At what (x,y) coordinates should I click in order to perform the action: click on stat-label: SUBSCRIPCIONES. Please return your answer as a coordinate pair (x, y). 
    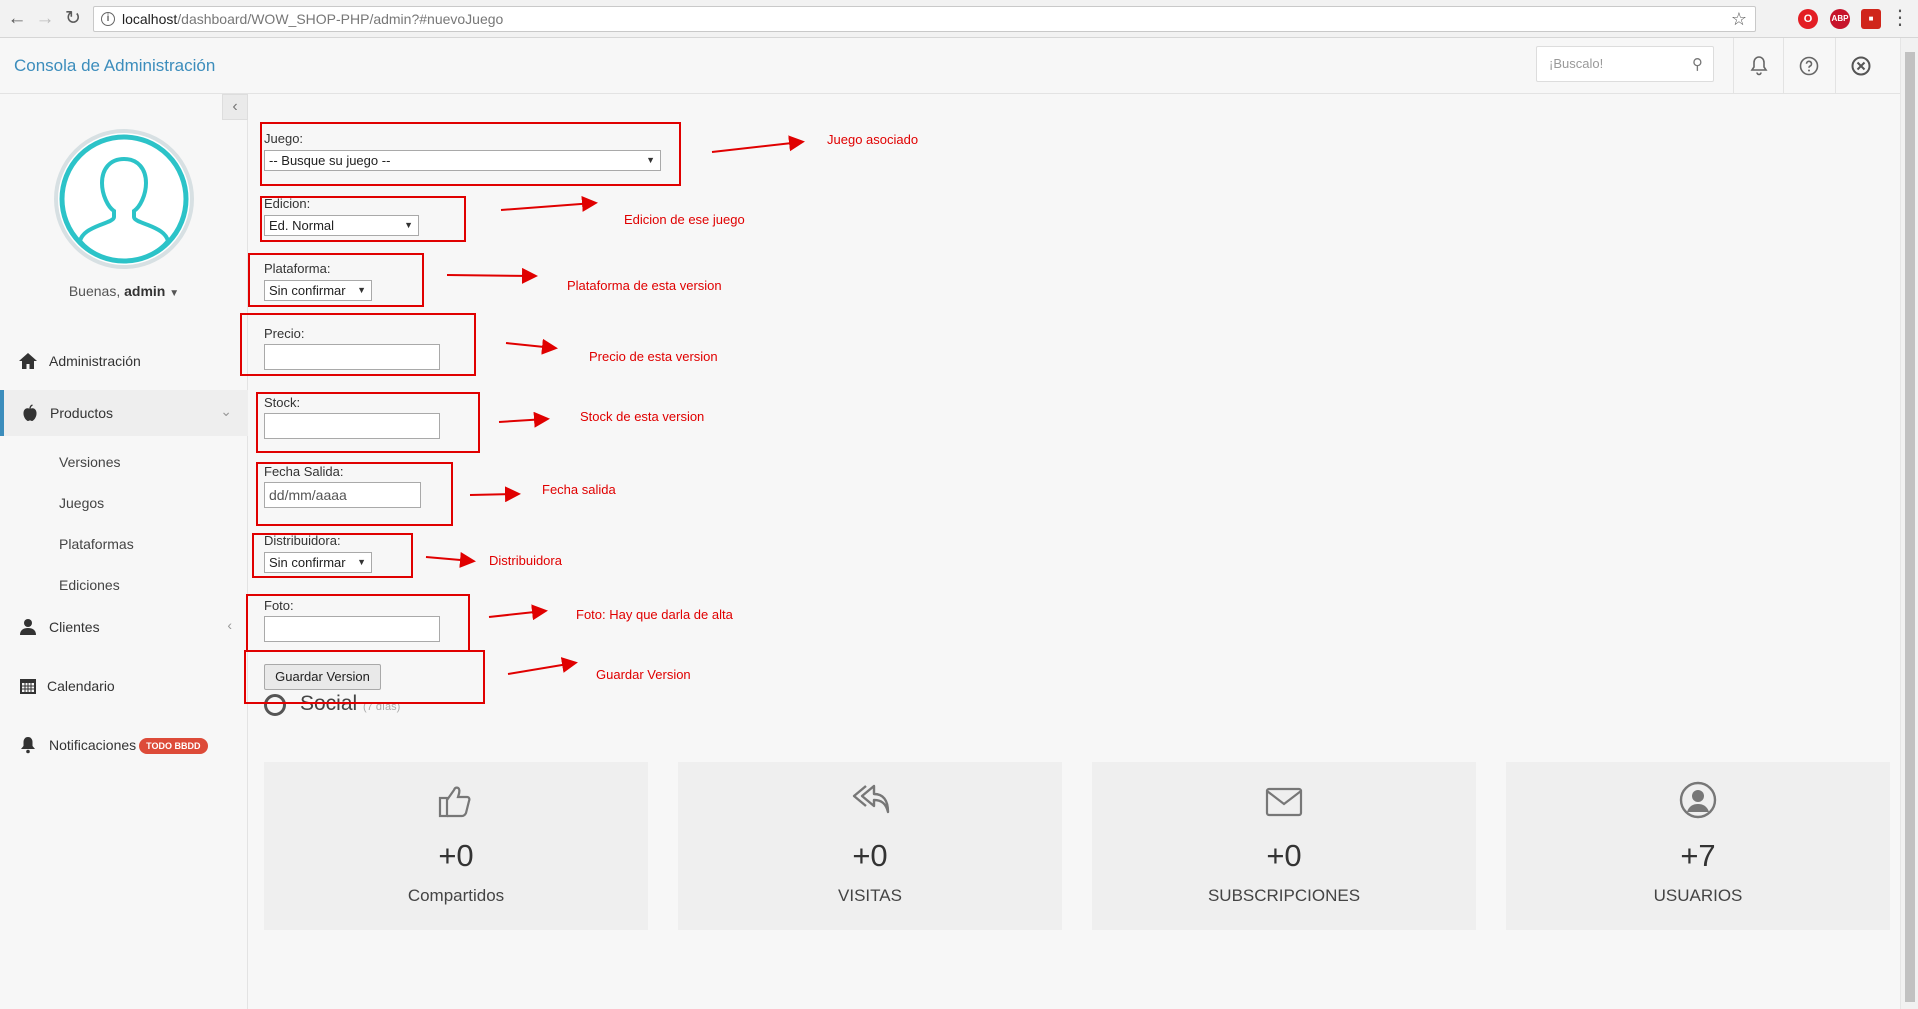
    Looking at the image, I should click on (1284, 895).